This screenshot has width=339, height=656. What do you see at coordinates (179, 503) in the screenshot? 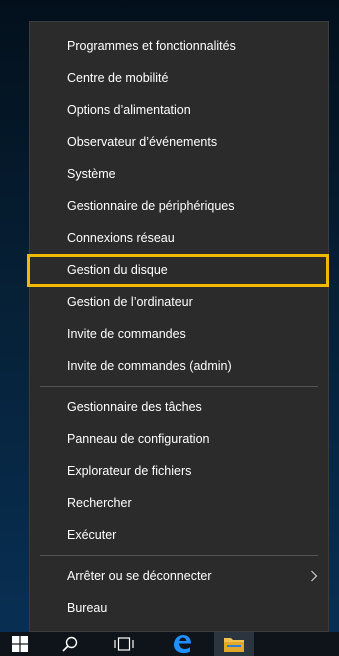
I see `menu-item-search: Rechercher` at bounding box center [179, 503].